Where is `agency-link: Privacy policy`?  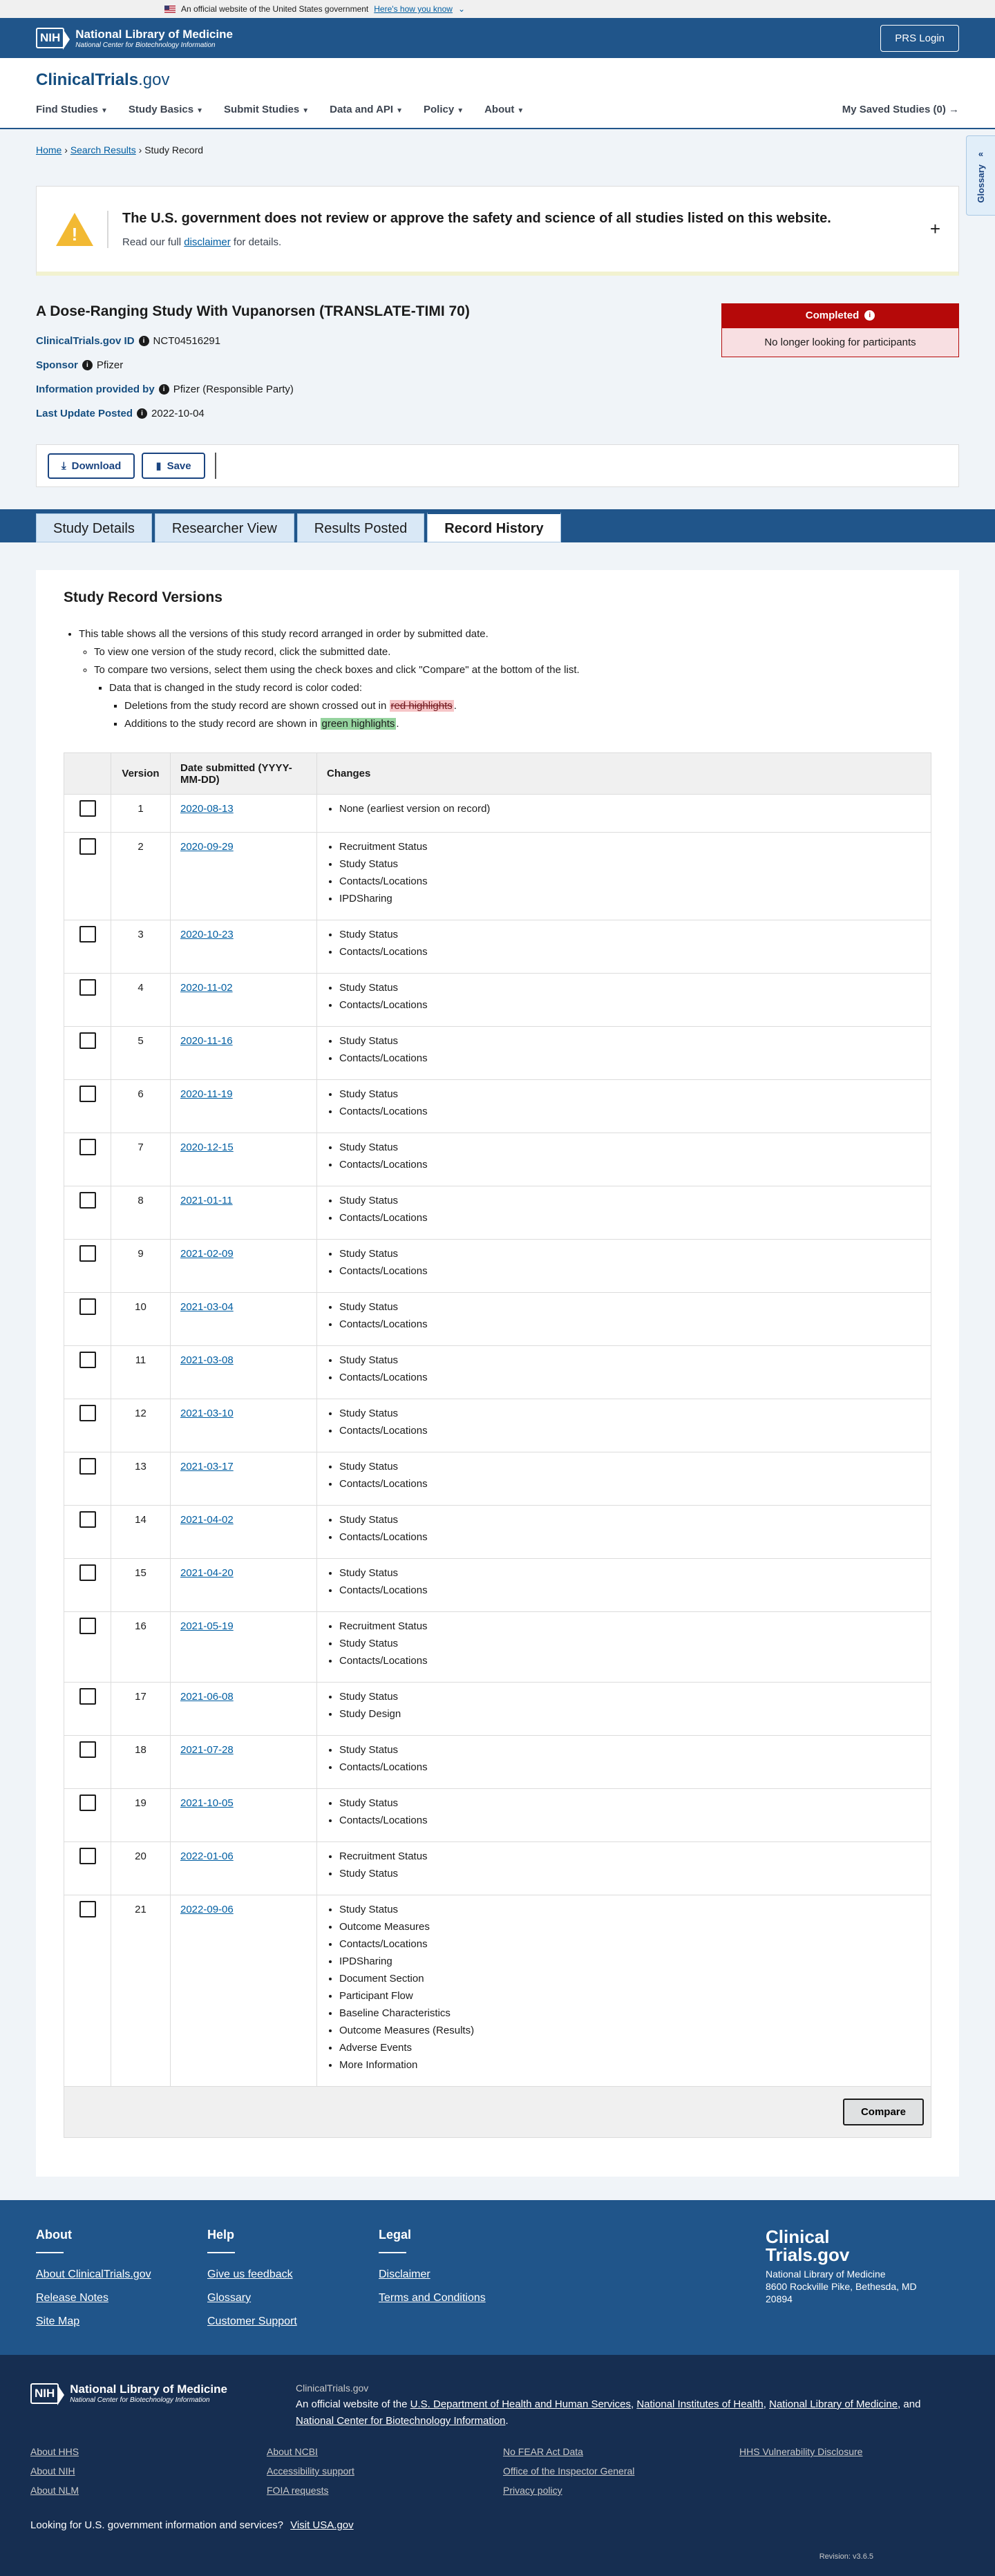
agency-link: Privacy policy is located at coordinates (621, 2490).